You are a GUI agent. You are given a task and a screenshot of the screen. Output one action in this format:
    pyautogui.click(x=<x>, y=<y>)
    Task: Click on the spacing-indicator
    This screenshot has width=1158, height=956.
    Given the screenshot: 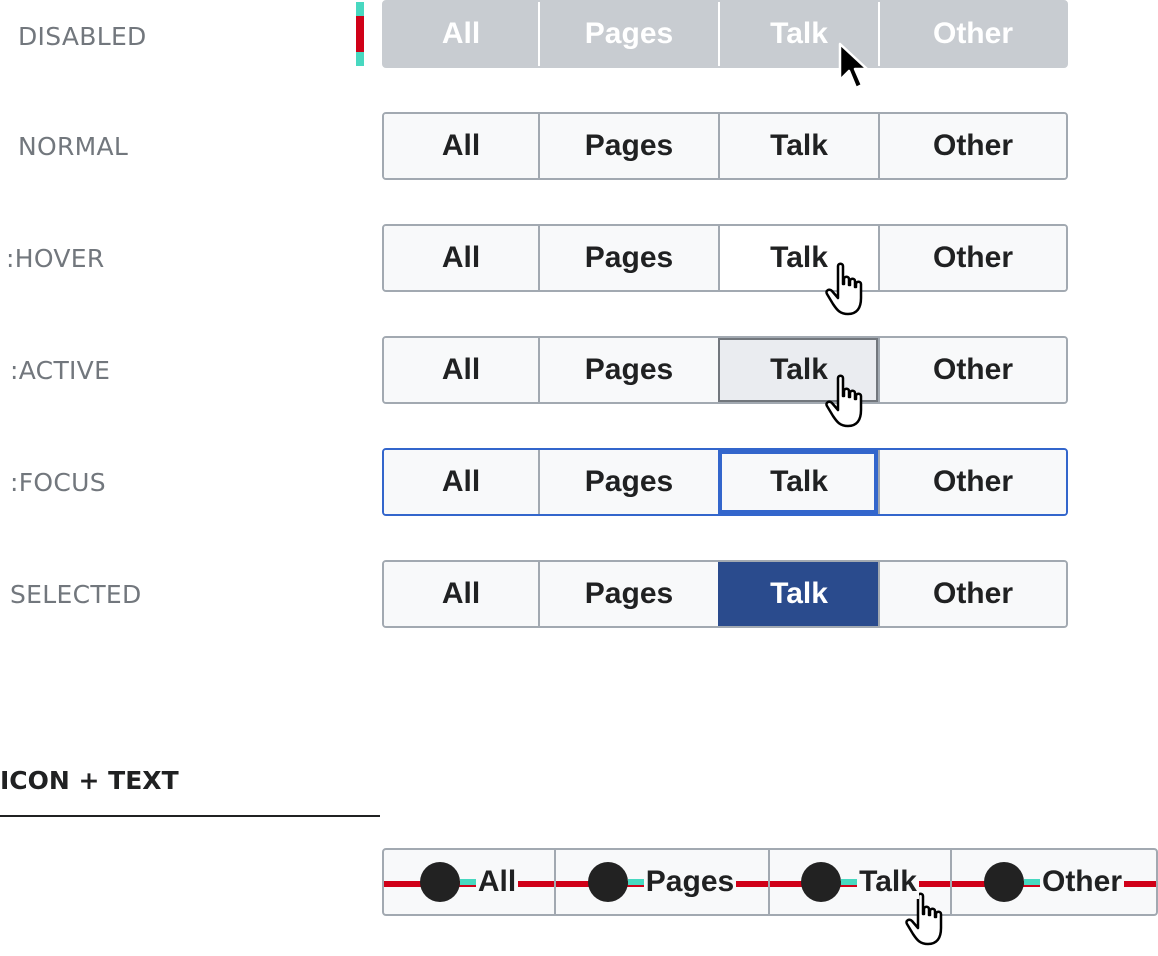 What is the action you would take?
    pyautogui.click(x=360, y=34)
    